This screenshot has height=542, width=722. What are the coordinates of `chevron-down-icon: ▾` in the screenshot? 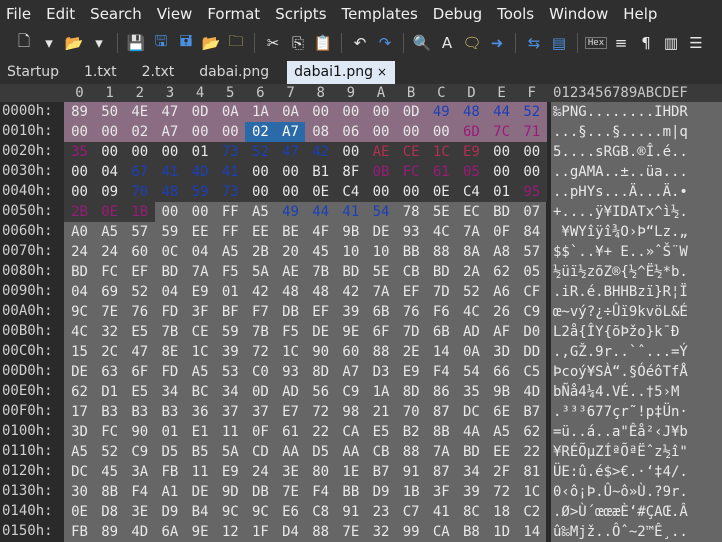 It's located at (49, 43).